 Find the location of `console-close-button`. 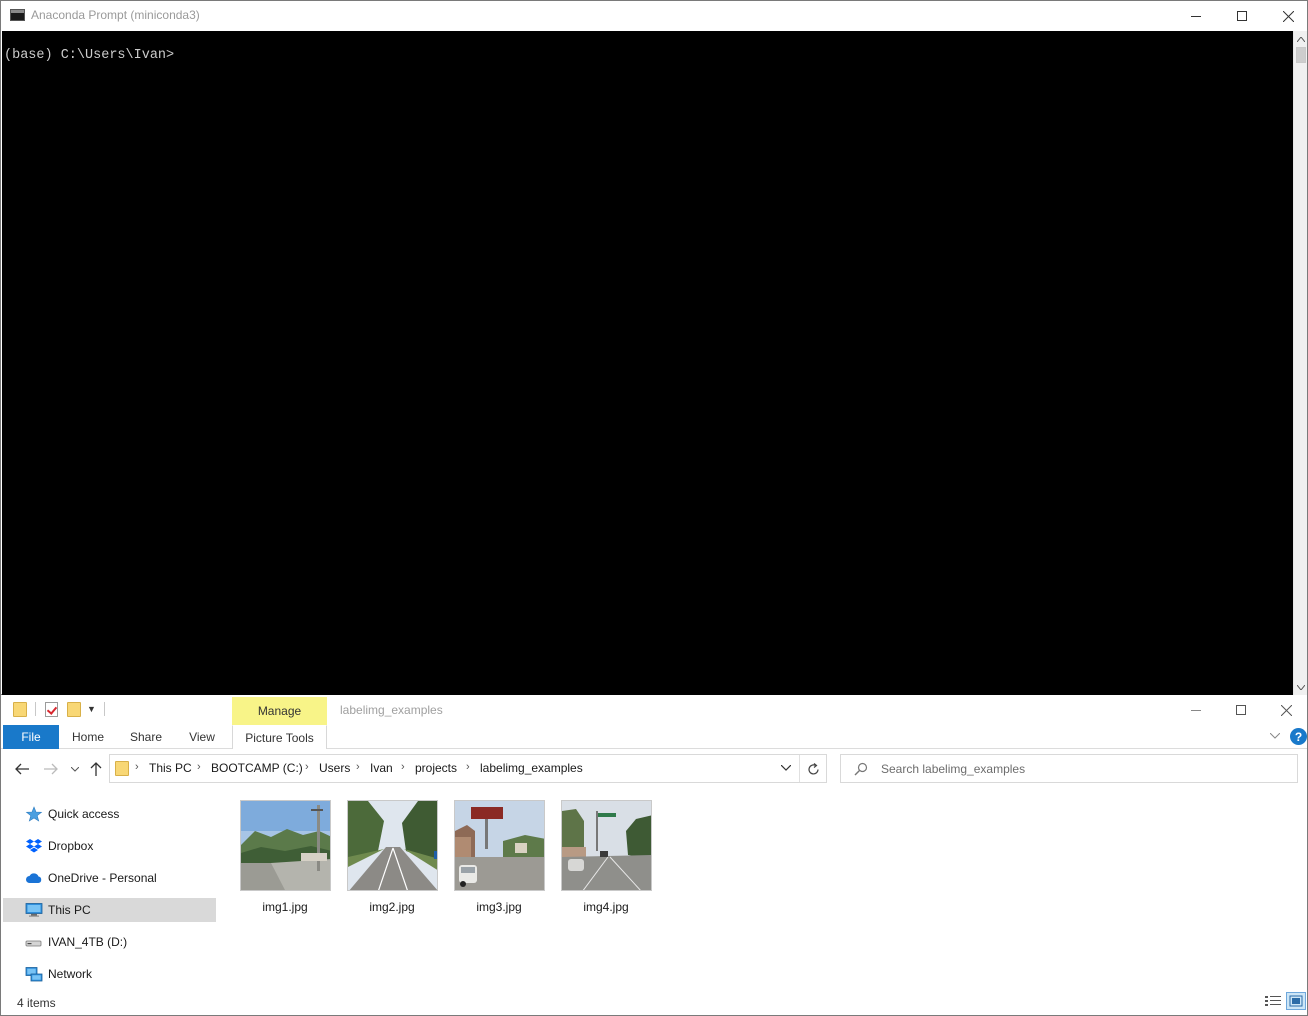

console-close-button is located at coordinates (1286, 16).